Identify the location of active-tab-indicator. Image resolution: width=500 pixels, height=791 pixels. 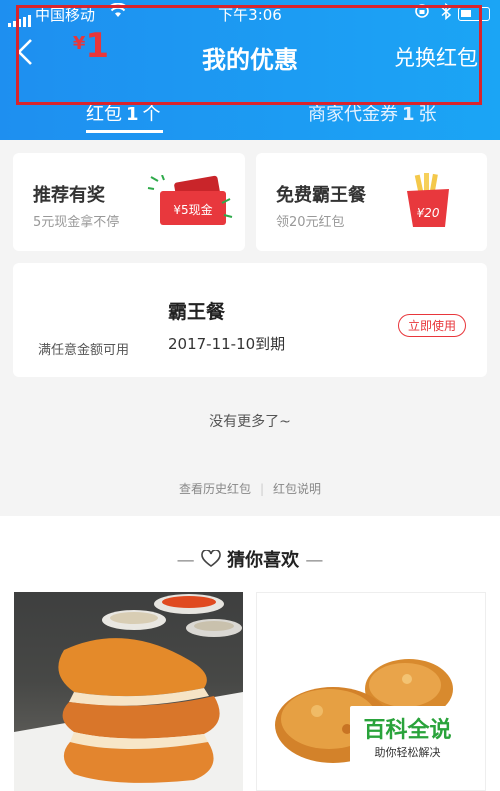
(124, 131).